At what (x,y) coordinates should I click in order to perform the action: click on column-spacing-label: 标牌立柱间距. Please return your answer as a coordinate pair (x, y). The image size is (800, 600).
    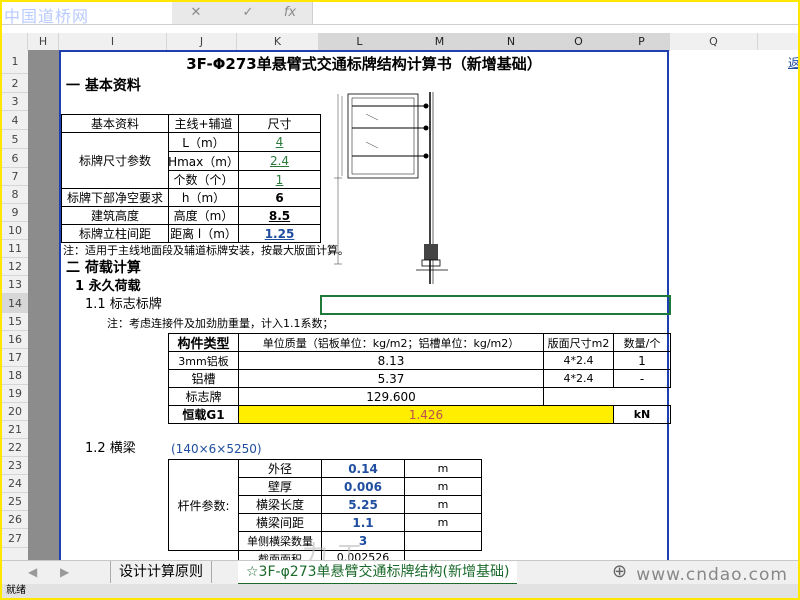
    Looking at the image, I should click on (115, 233).